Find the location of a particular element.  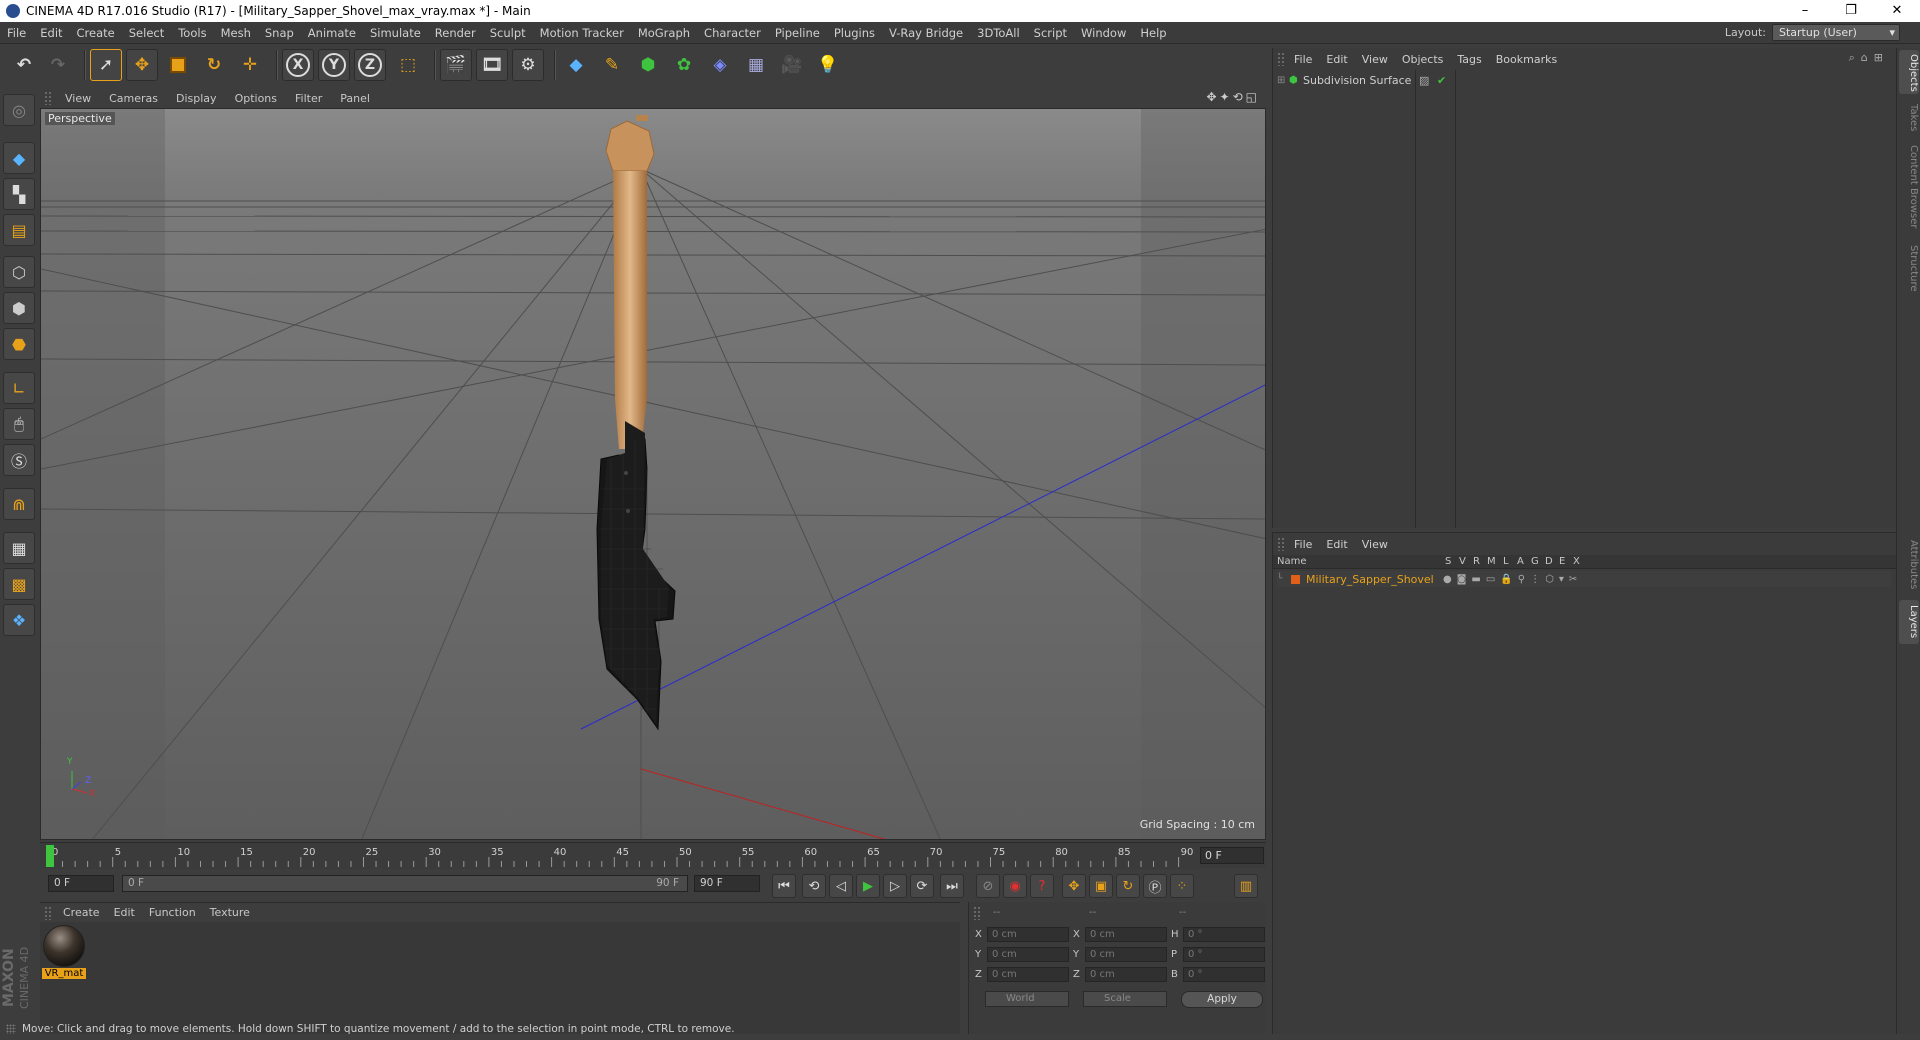

model-mode-icon: ◆ is located at coordinates (19, 158).